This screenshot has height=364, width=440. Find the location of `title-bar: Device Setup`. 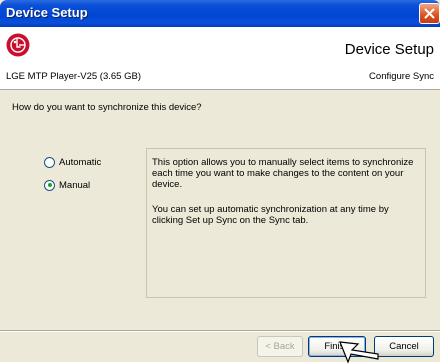

title-bar: Device Setup is located at coordinates (220, 13).